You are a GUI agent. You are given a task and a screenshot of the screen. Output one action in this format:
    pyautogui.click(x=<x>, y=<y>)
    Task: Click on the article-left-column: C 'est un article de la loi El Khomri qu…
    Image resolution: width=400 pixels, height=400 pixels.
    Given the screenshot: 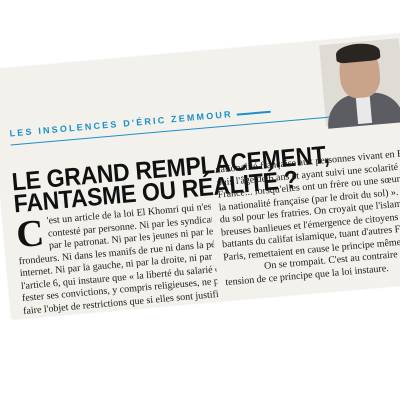 What is the action you would take?
    pyautogui.click(x=117, y=259)
    